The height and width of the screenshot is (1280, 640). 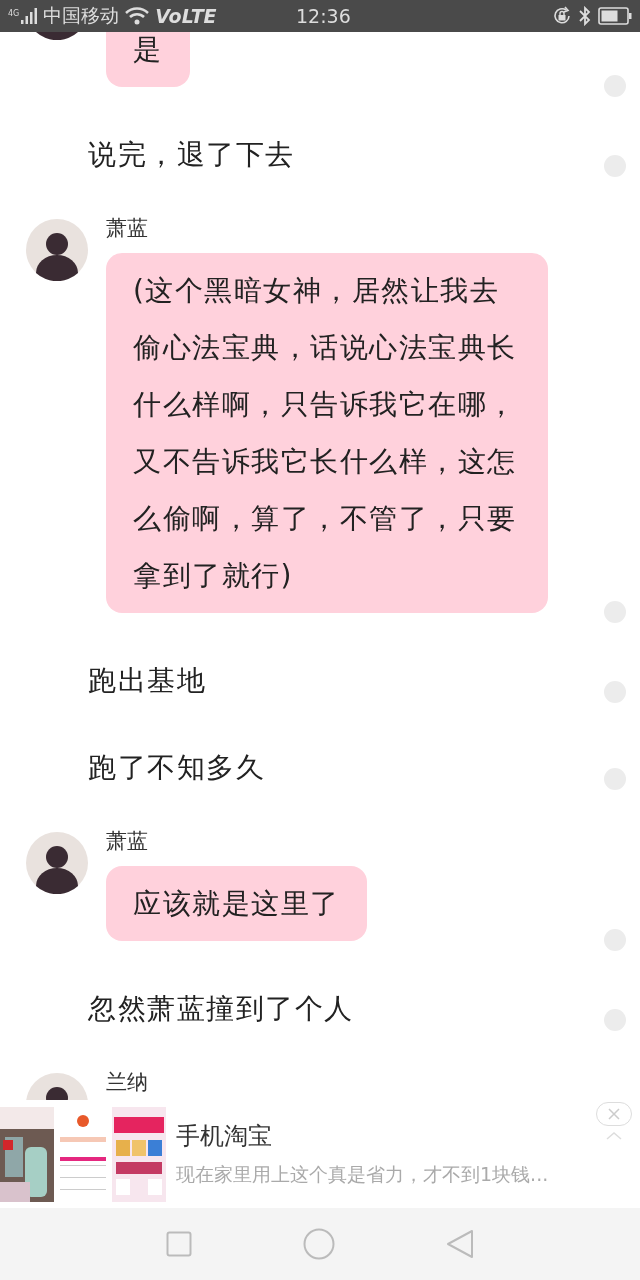 What do you see at coordinates (29, 16) in the screenshot?
I see `signal-icon` at bounding box center [29, 16].